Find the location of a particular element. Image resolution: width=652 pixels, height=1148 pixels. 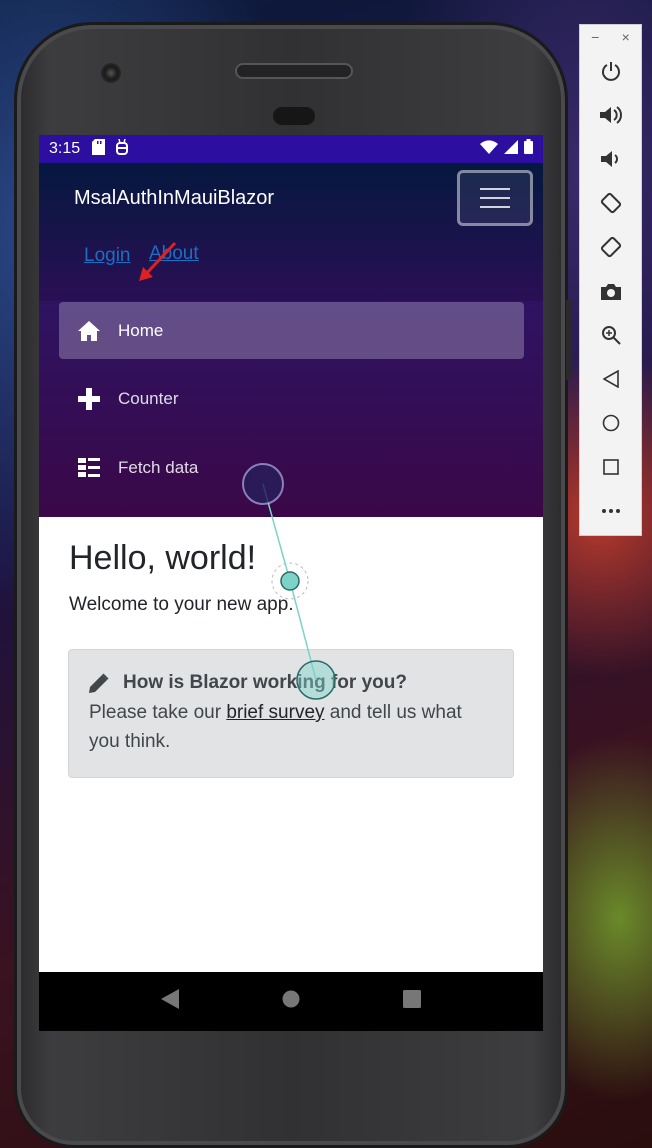

status-time: 3:15 is located at coordinates (65, 148).